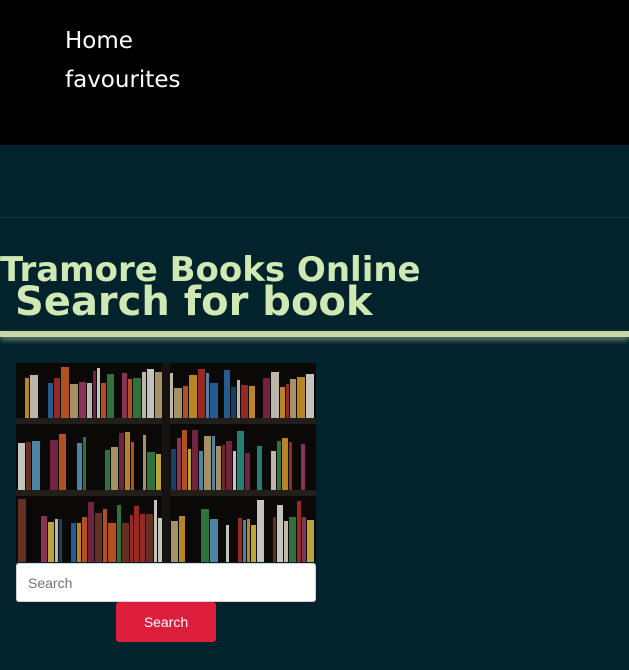 The height and width of the screenshot is (670, 629). I want to click on bookshelf-illustration, so click(166, 462).